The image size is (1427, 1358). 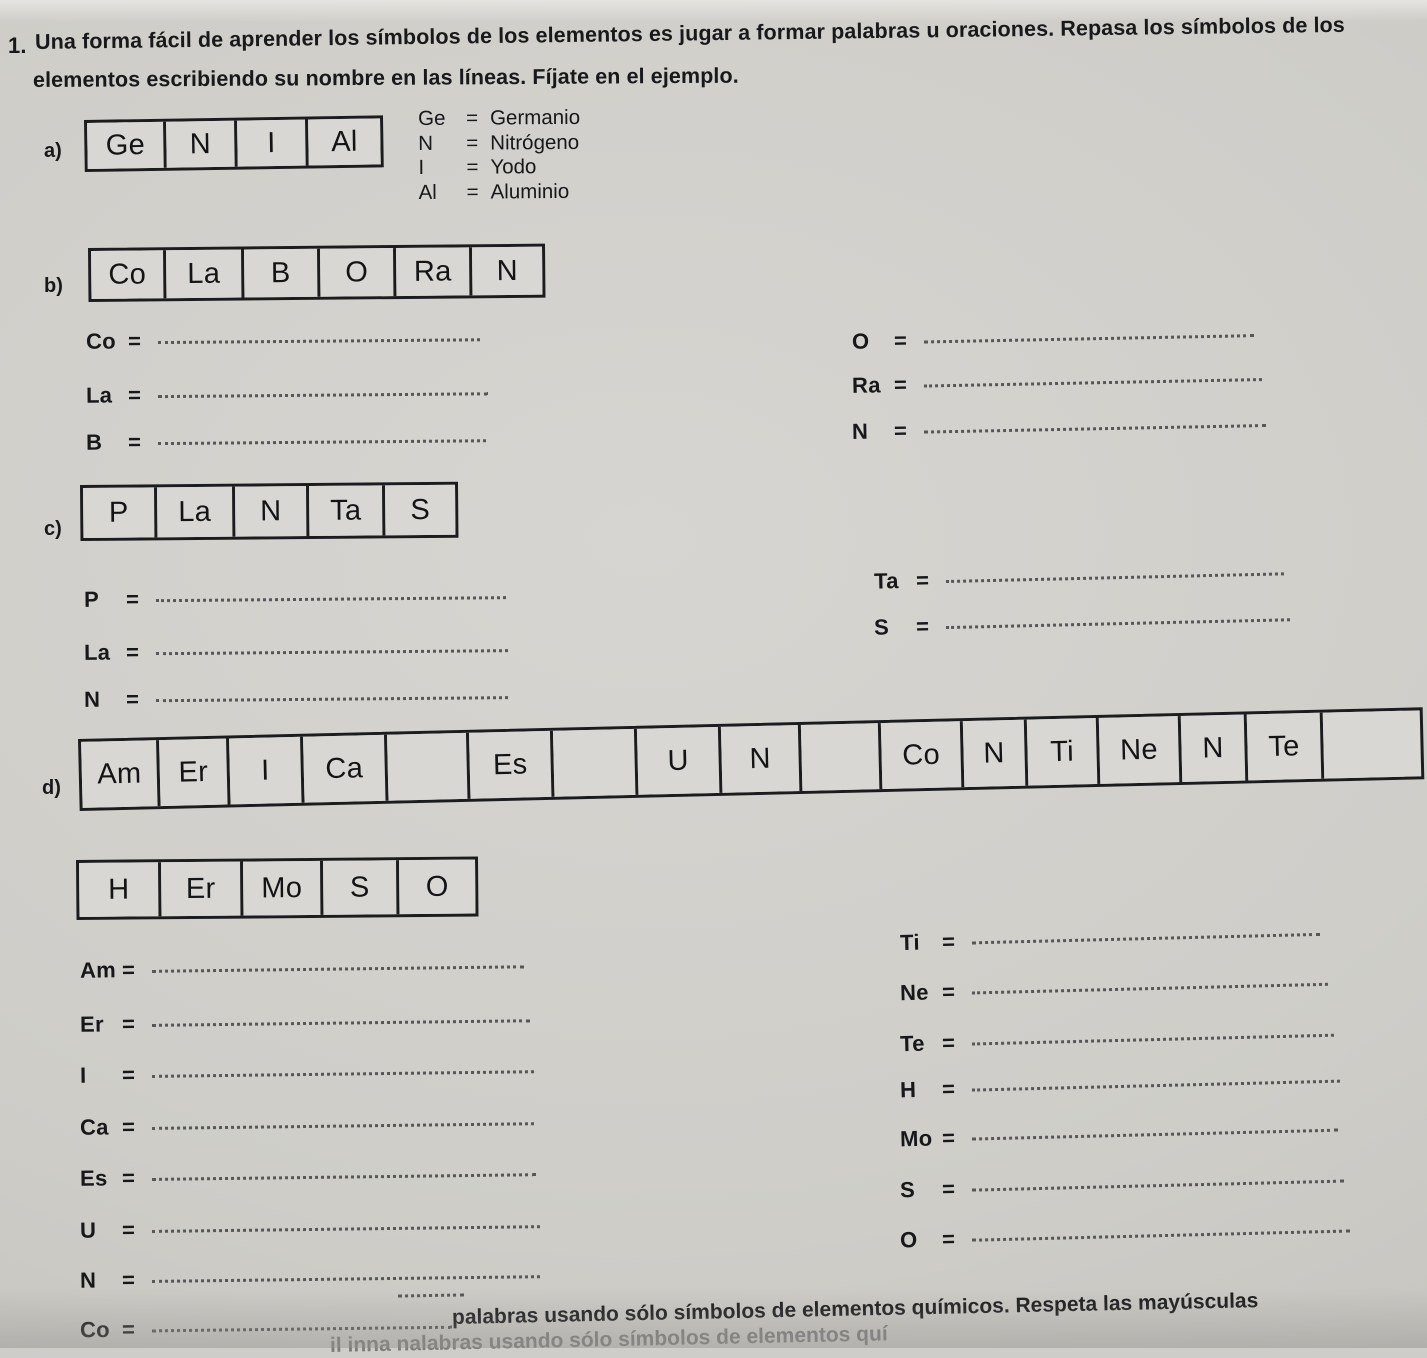 What do you see at coordinates (92, 1024) in the screenshot?
I see `answer-symbol: Er` at bounding box center [92, 1024].